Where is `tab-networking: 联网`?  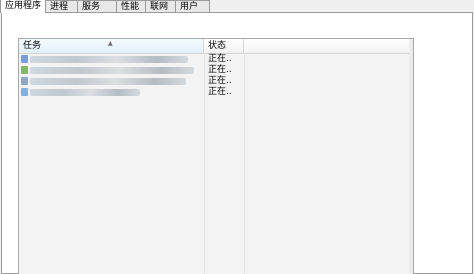 tab-networking: 联网 is located at coordinates (160, 6).